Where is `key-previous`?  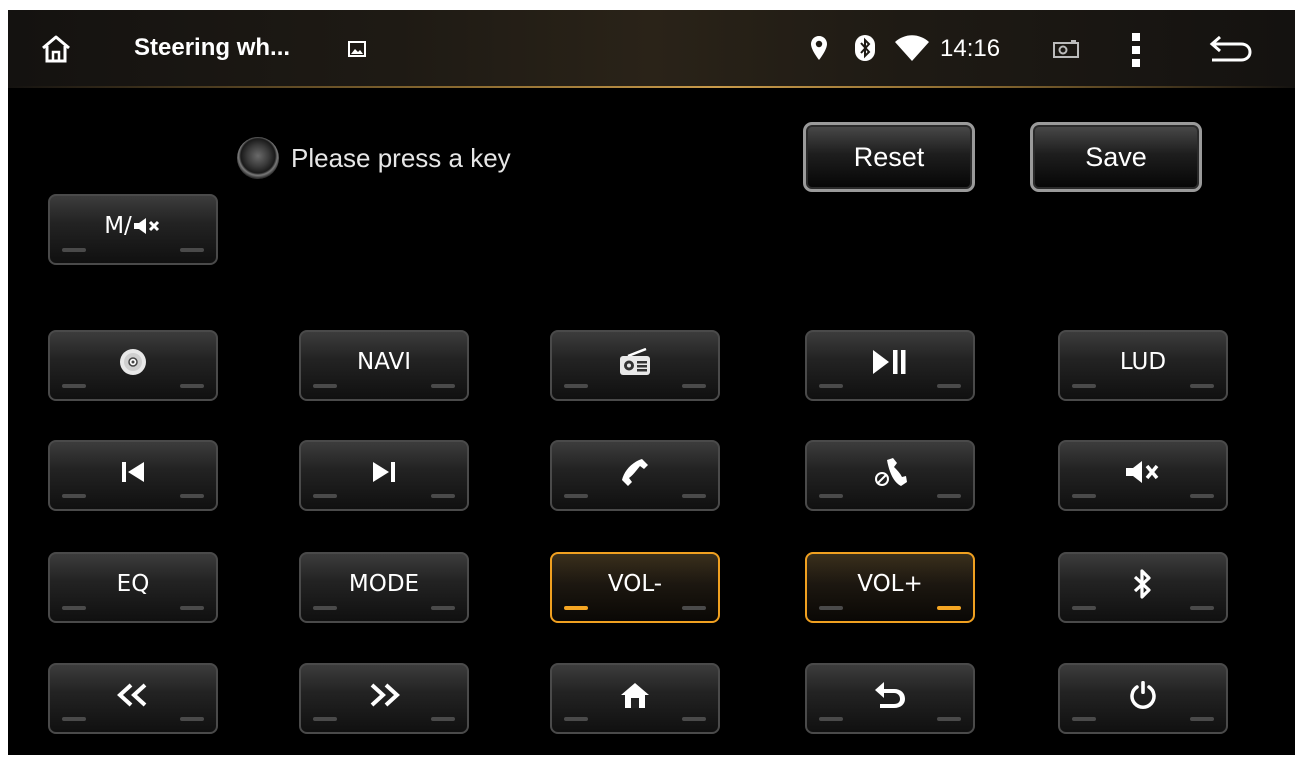 key-previous is located at coordinates (133, 475).